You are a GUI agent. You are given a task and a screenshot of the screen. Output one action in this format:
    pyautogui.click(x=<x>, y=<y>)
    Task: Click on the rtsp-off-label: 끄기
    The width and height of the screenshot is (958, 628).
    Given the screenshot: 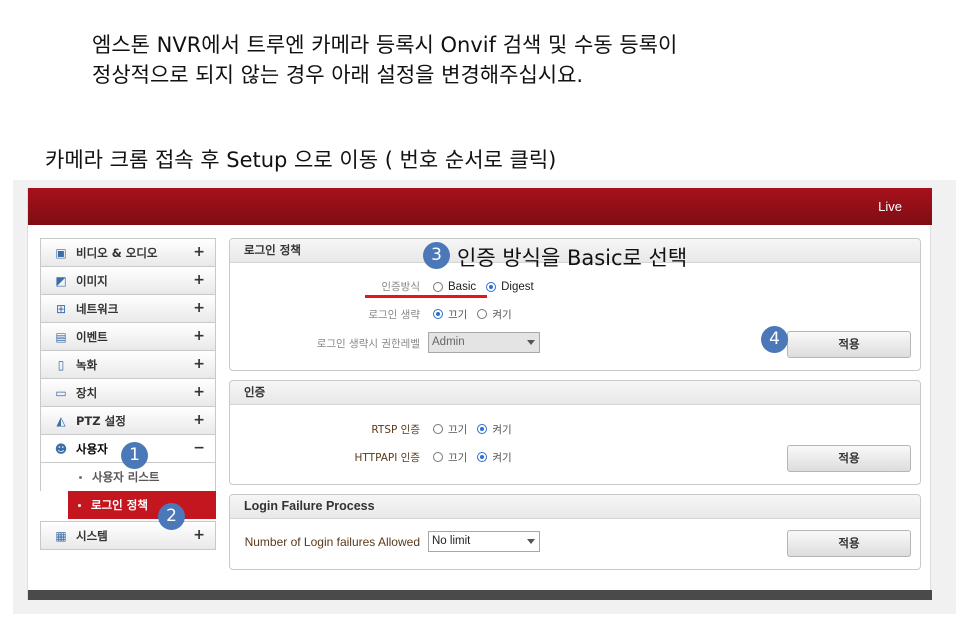 What is the action you would take?
    pyautogui.click(x=458, y=429)
    